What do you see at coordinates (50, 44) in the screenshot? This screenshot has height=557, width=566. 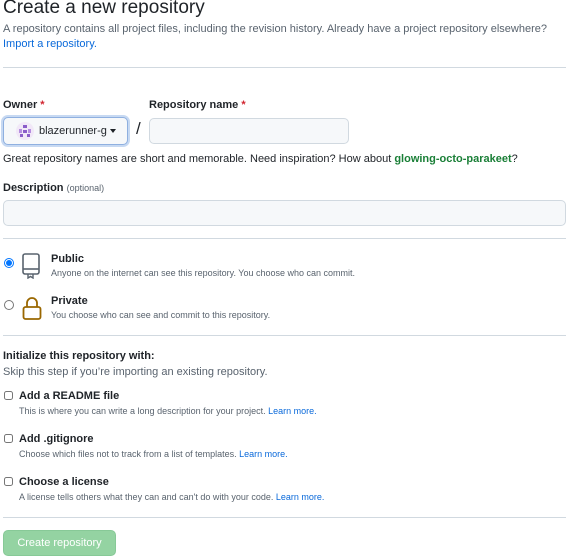 I see `import-repository-link: Import a repository.` at bounding box center [50, 44].